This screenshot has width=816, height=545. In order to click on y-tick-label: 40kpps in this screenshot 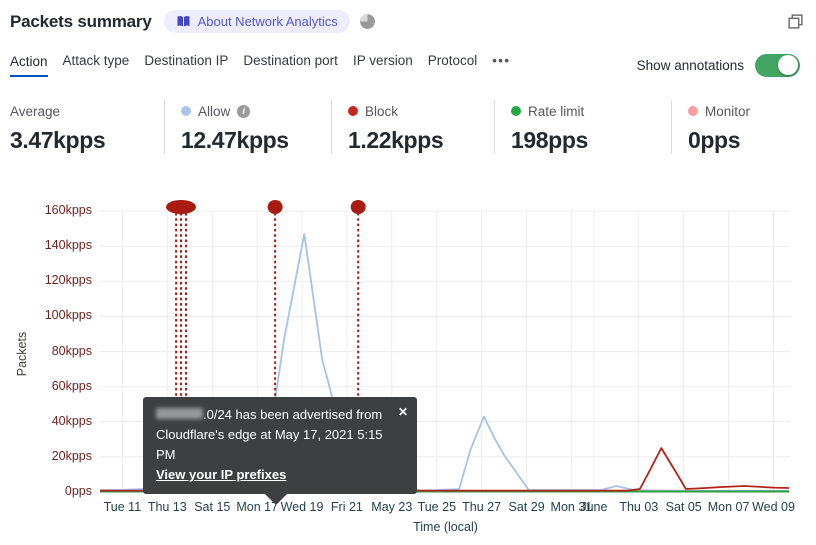, I will do `click(71, 420)`.